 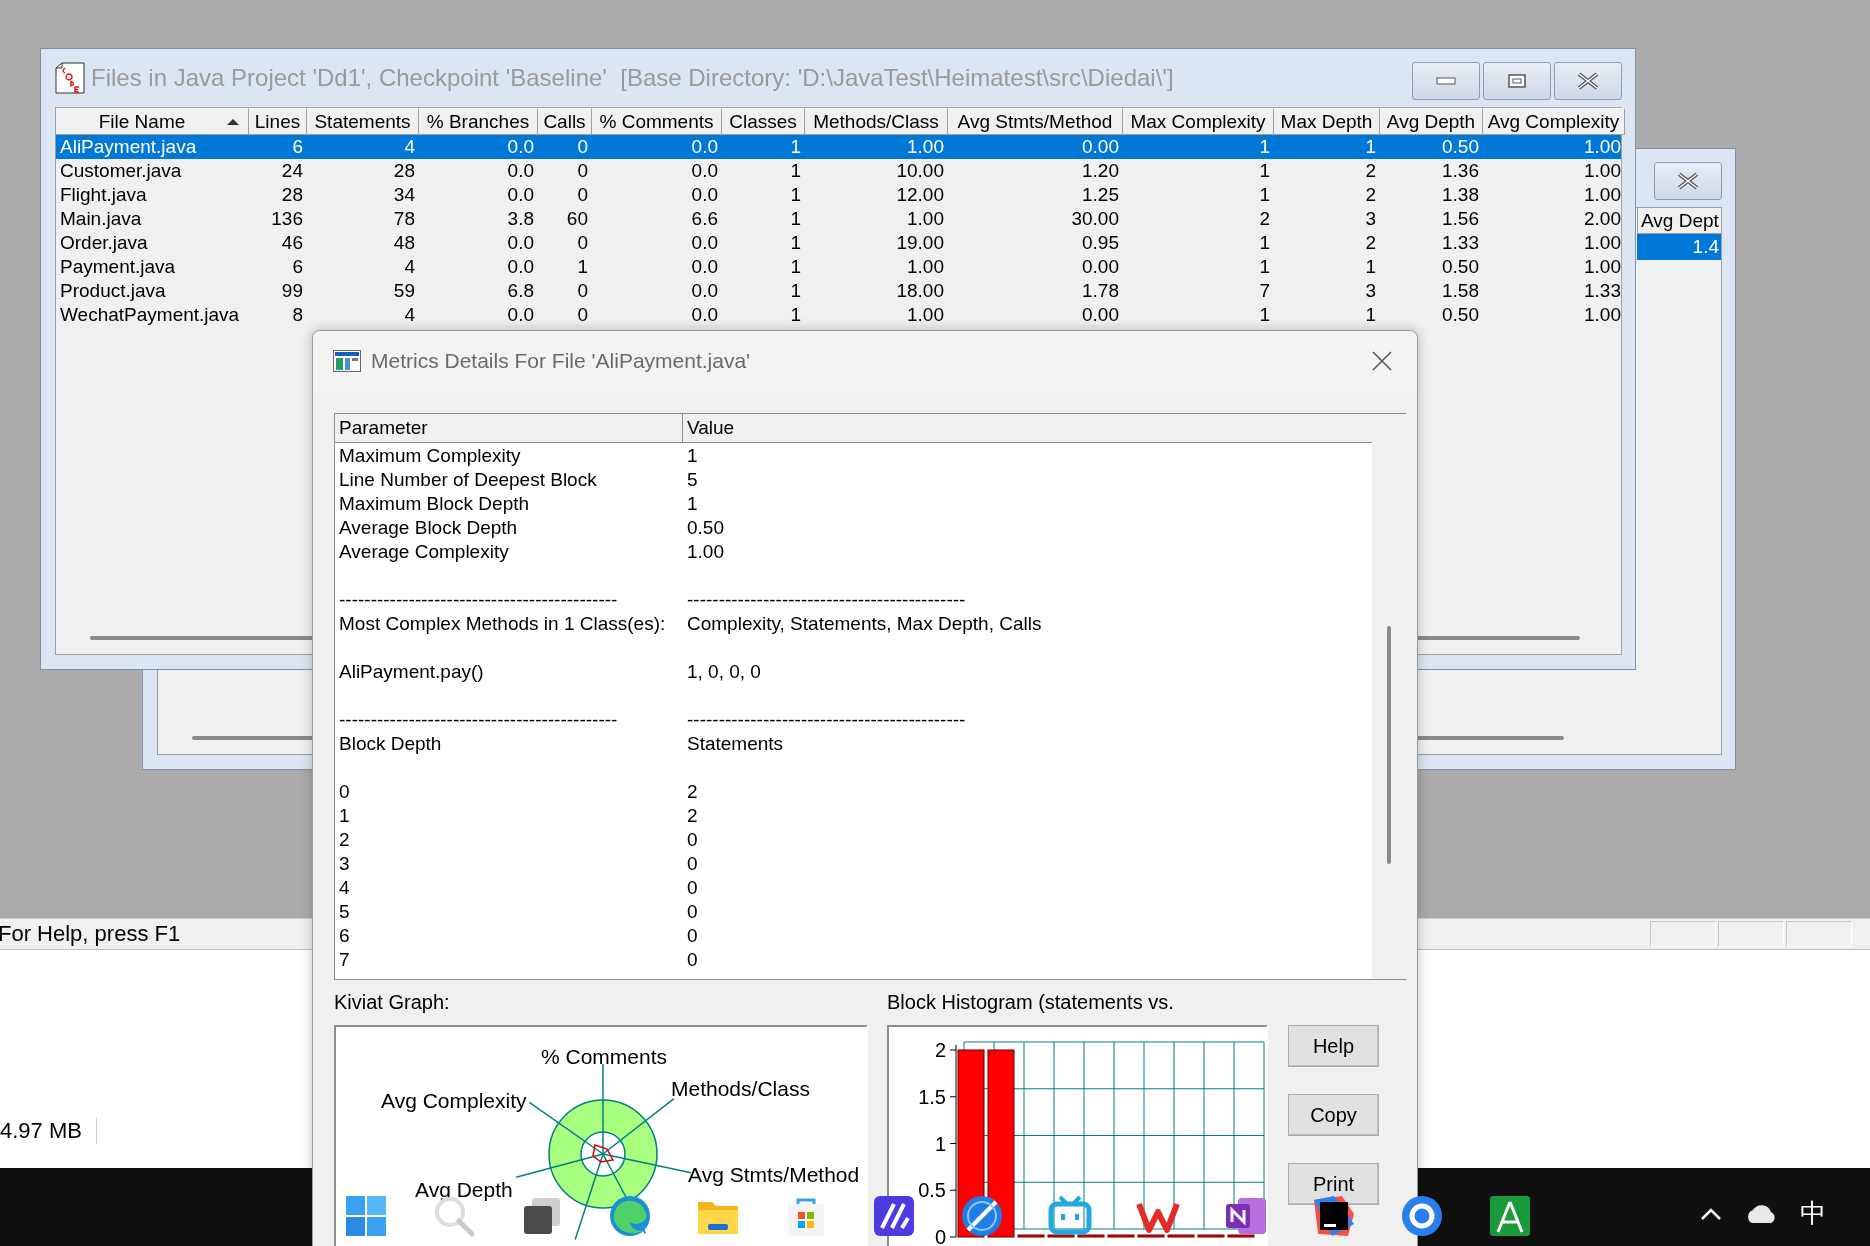 What do you see at coordinates (1602, 219) in the screenshot?
I see `table-cell-text: 2.00` at bounding box center [1602, 219].